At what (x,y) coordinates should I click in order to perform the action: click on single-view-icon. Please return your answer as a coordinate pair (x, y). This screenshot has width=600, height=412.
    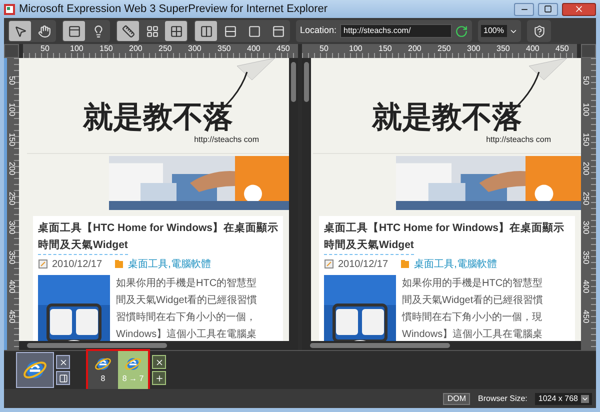
    Looking at the image, I should click on (278, 31).